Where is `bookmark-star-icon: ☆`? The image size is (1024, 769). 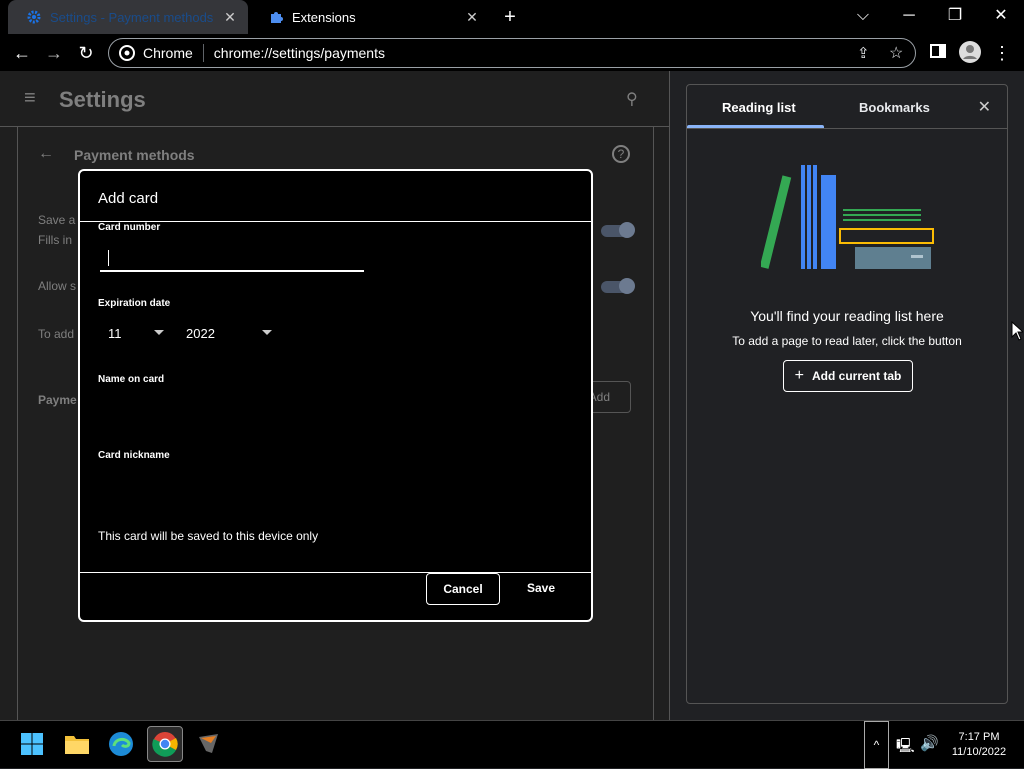 bookmark-star-icon: ☆ is located at coordinates (896, 53).